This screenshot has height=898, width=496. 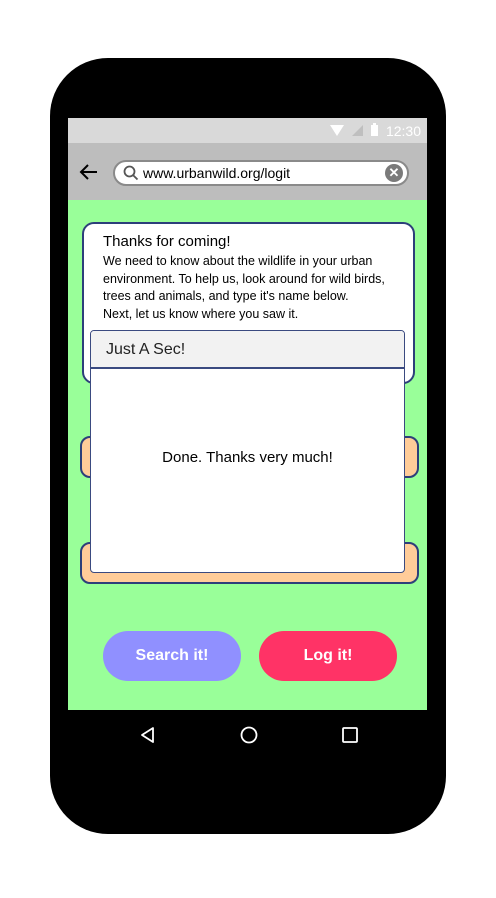 I want to click on url-text: www.urbanwild.org/logit, so click(x=217, y=173).